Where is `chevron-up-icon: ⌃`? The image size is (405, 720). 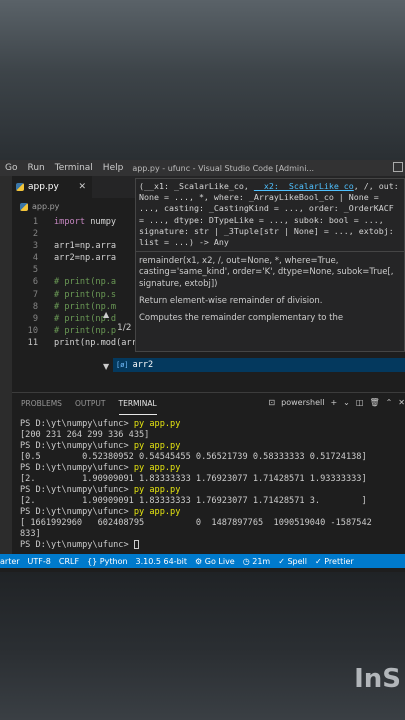 chevron-up-icon: ⌃ is located at coordinates (389, 402).